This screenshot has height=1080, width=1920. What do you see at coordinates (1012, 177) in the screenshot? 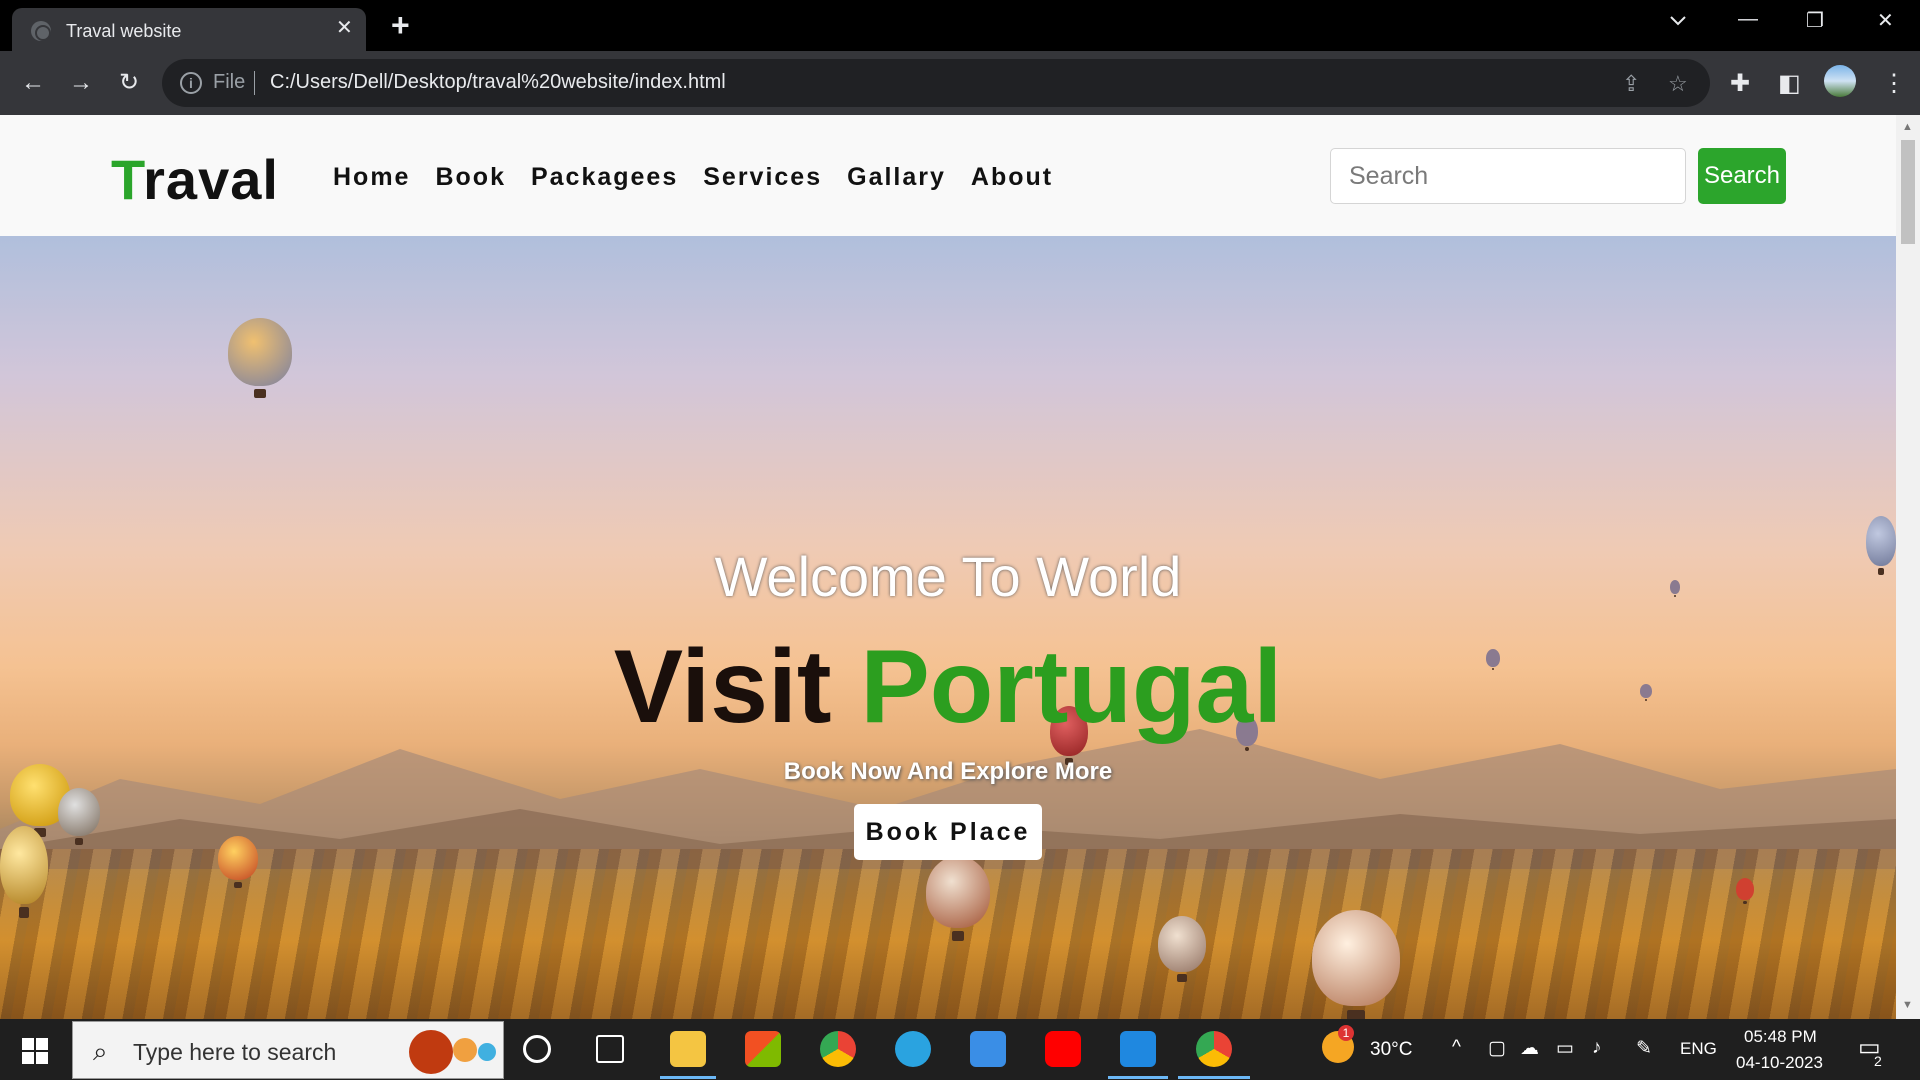
I see `menu-item-about: About` at bounding box center [1012, 177].